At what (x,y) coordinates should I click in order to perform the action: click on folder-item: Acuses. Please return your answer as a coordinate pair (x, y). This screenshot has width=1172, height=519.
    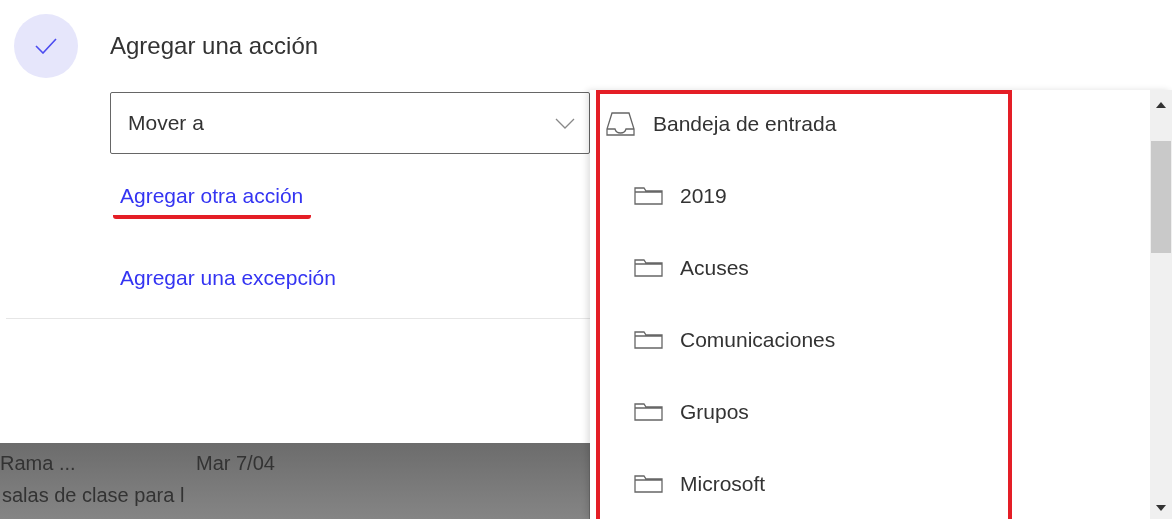
    Looking at the image, I should click on (691, 268).